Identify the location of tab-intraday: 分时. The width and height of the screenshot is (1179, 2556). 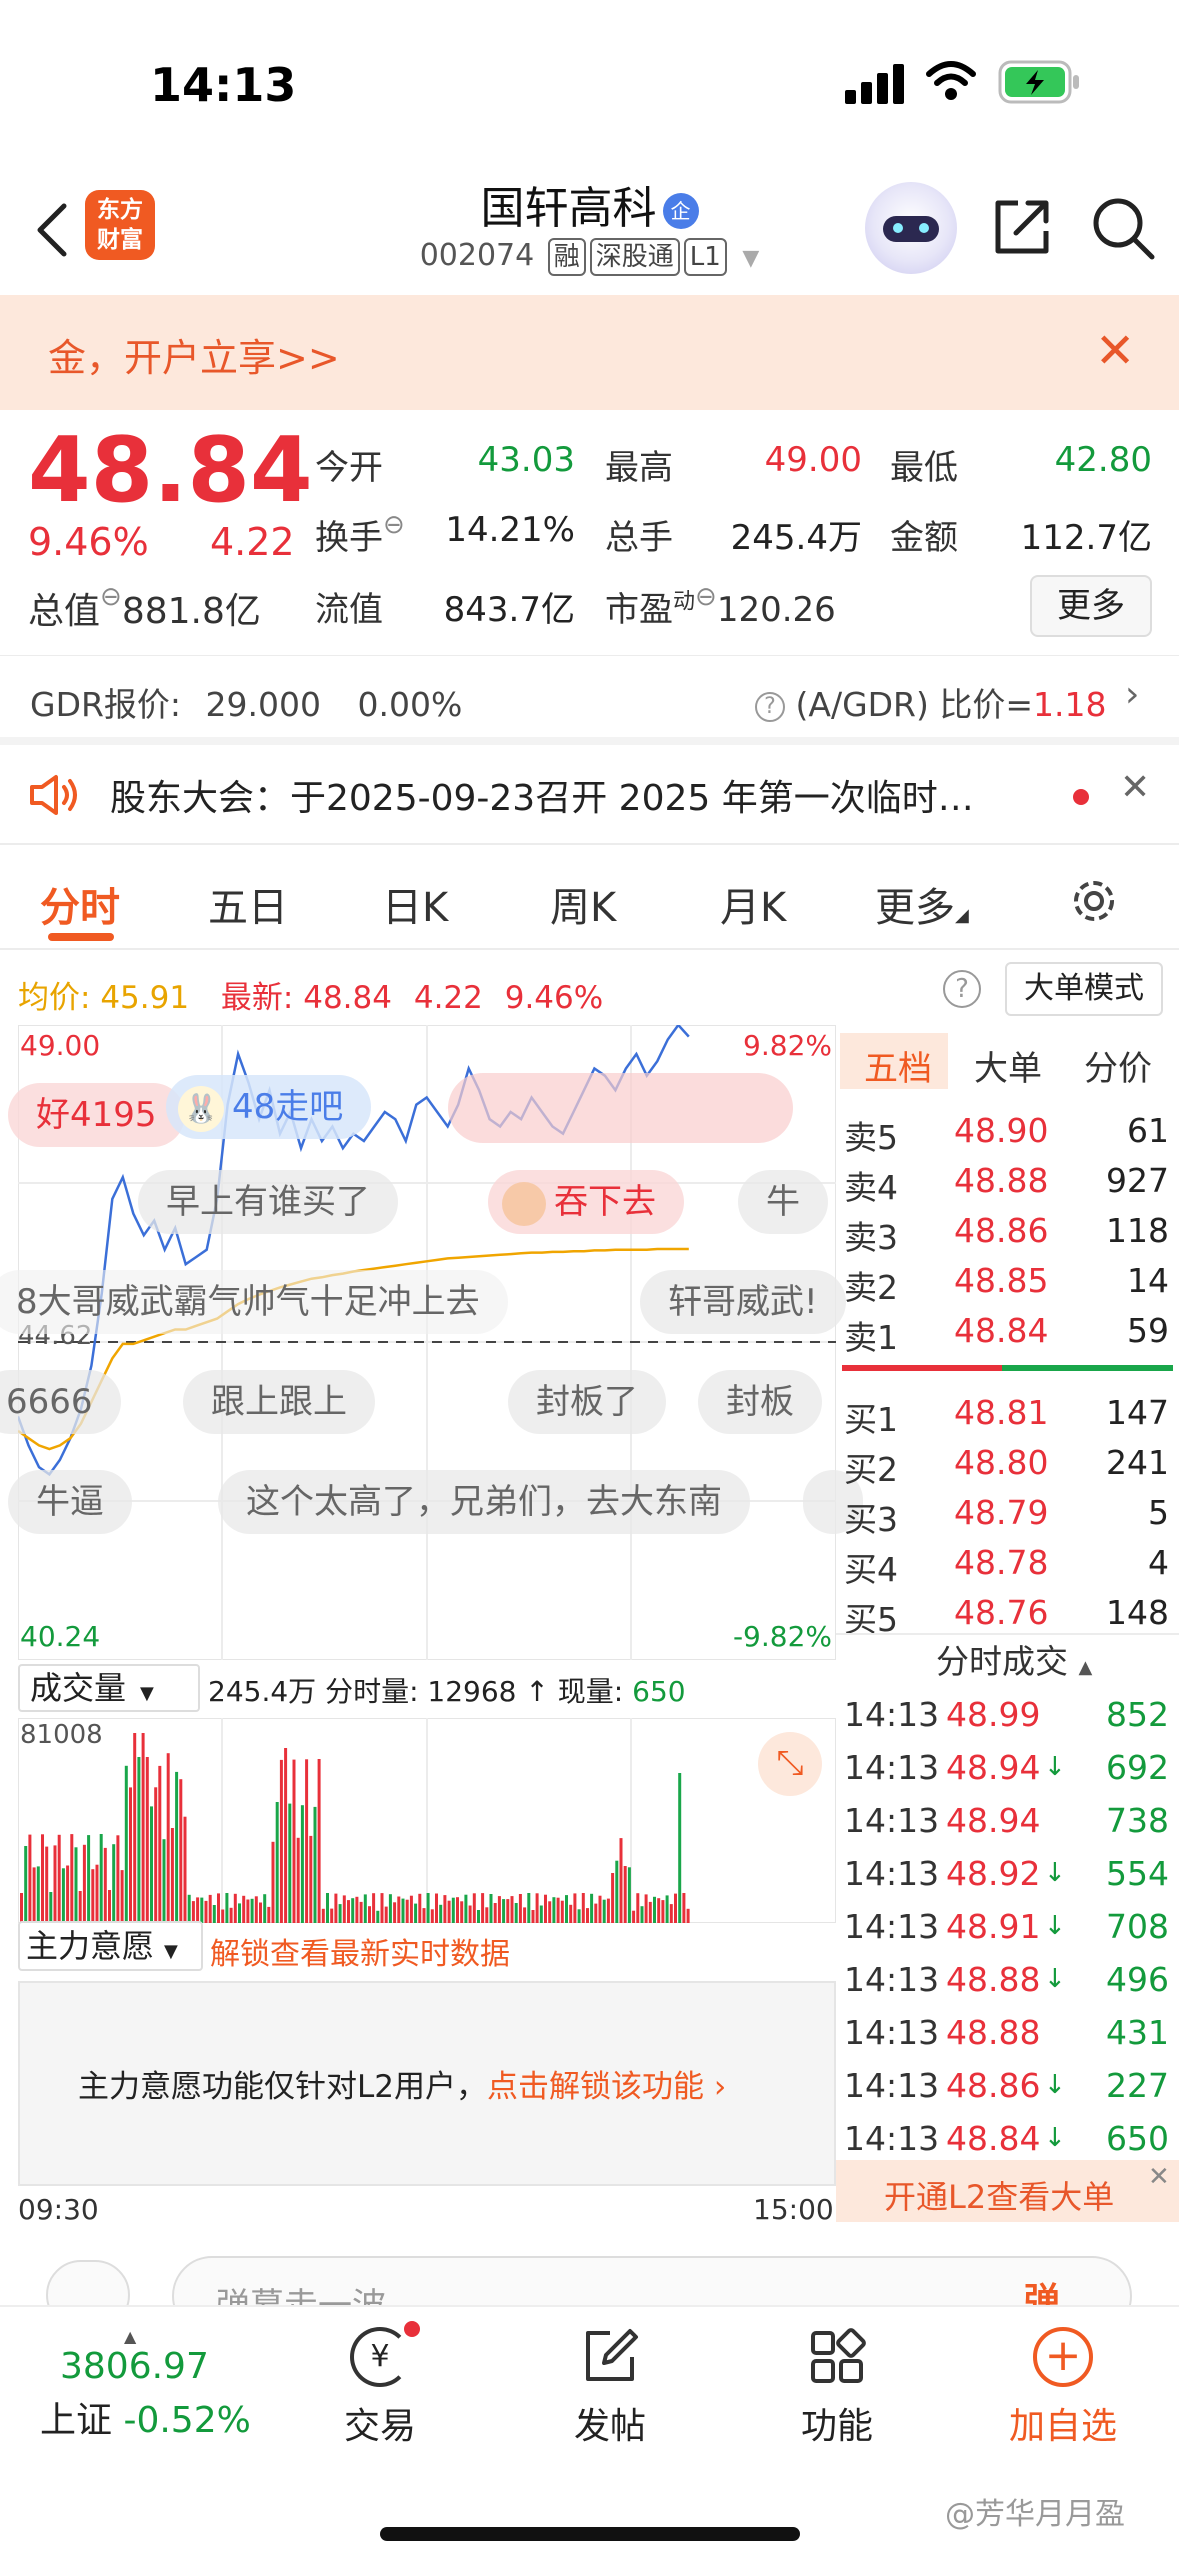
(80, 904).